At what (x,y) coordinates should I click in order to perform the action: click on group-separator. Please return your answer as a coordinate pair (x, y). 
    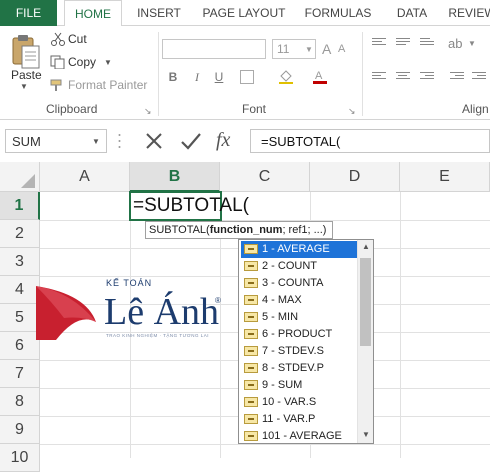
    Looking at the image, I should click on (362, 74).